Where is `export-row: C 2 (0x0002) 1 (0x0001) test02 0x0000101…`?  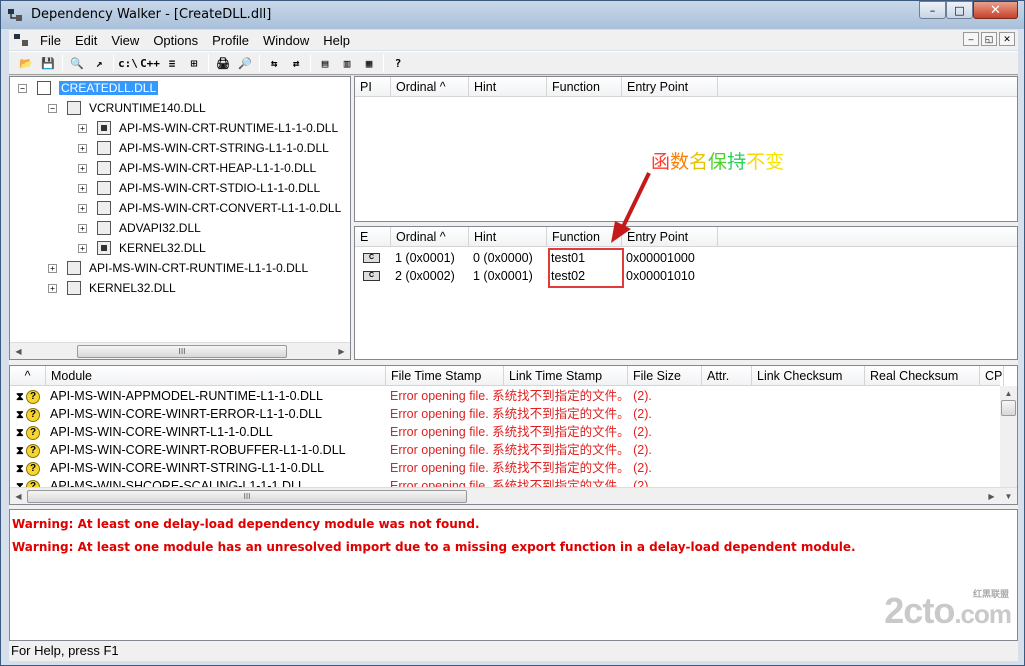
export-row: C 2 (0x0002) 1 (0x0001) test02 0x0000101… is located at coordinates (686, 276).